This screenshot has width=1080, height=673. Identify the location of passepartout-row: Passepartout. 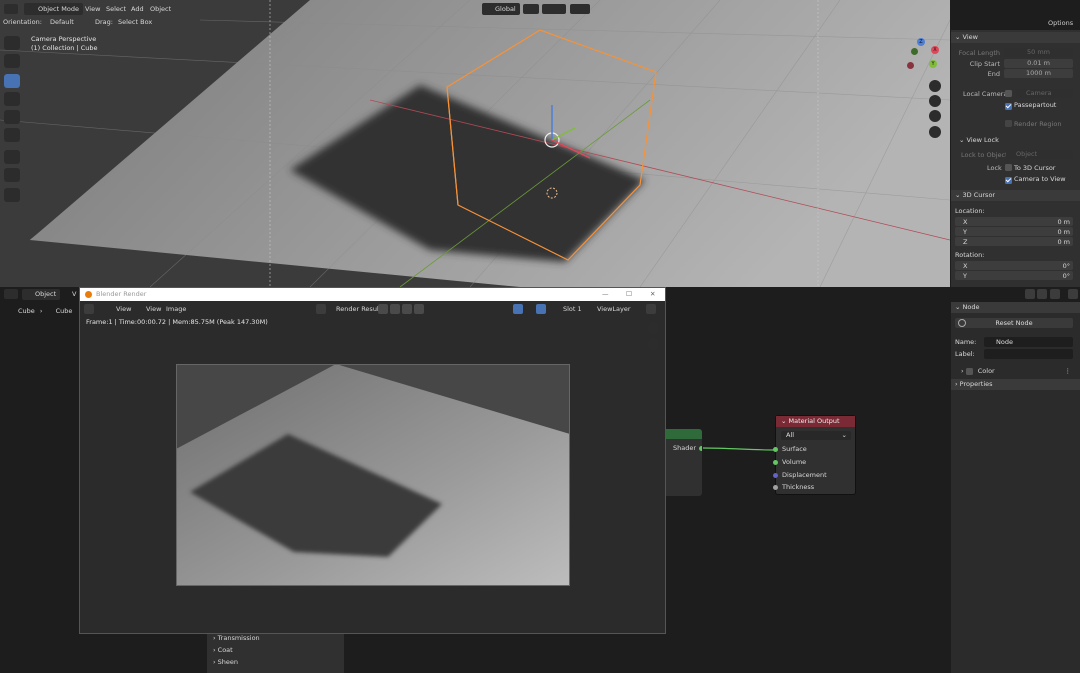
(1015, 105).